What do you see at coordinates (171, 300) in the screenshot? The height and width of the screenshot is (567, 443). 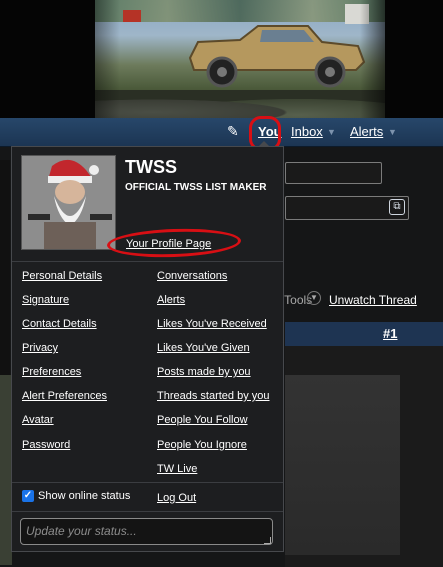 I see `menu-item-alerts: Alerts` at bounding box center [171, 300].